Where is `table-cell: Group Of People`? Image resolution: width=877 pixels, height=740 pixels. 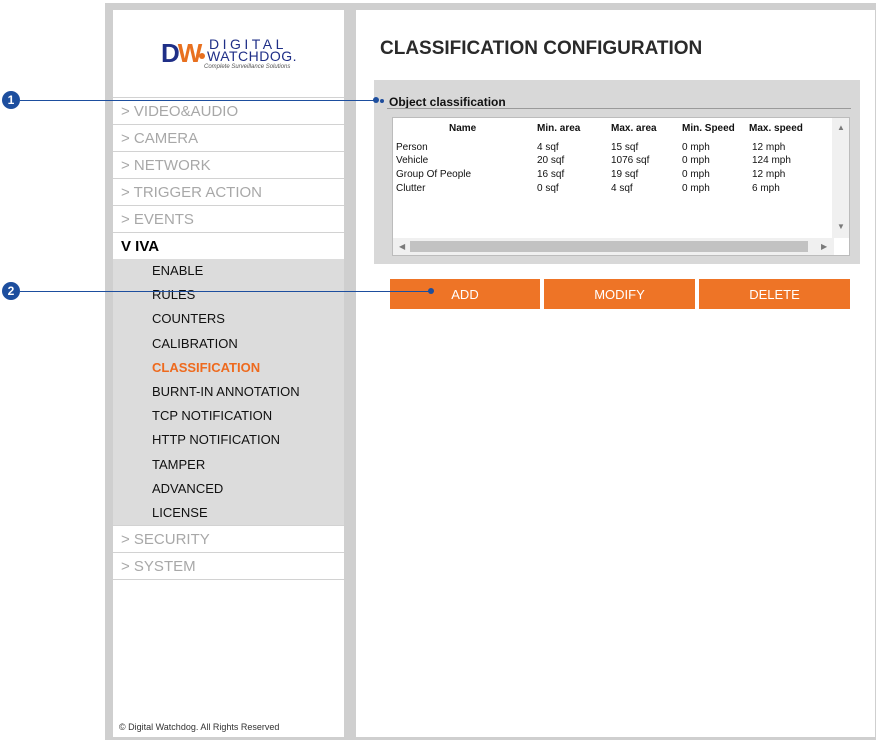
table-cell: Group Of People is located at coordinates (433, 174).